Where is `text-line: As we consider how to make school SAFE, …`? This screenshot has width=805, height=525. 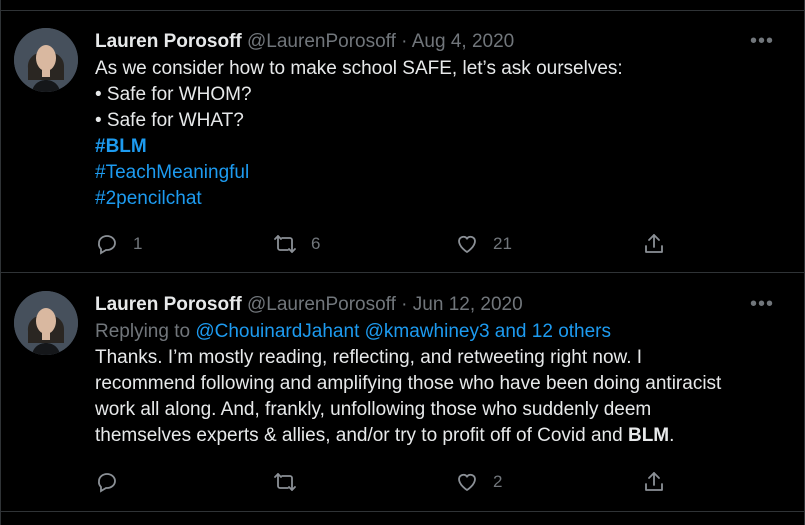 text-line: As we consider how to make school SAFE, … is located at coordinates (359, 68).